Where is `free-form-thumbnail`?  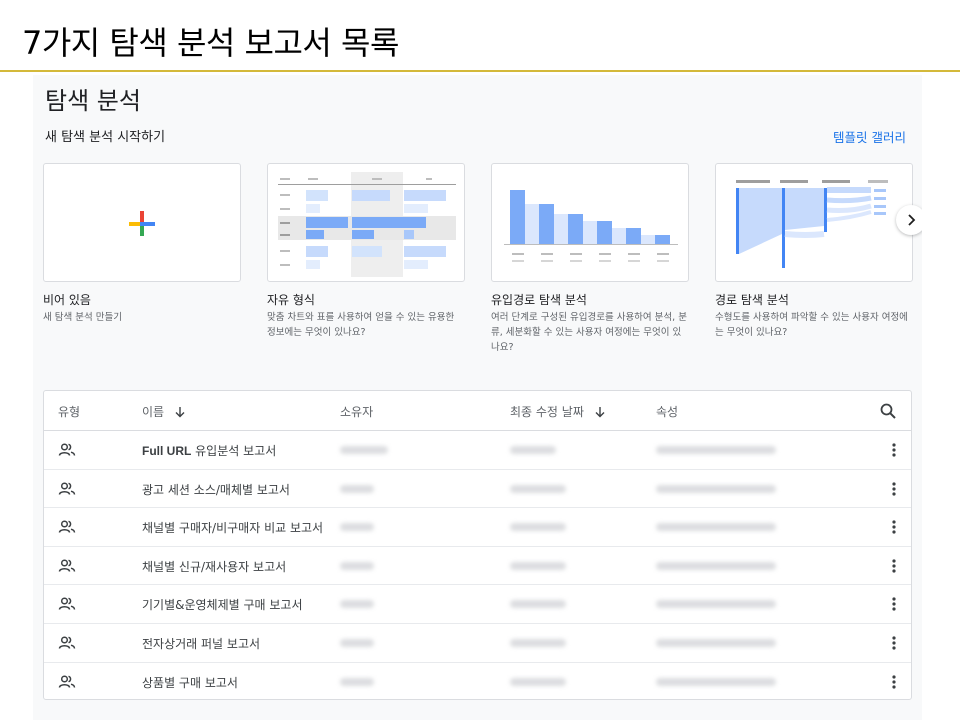 free-form-thumbnail is located at coordinates (367, 224).